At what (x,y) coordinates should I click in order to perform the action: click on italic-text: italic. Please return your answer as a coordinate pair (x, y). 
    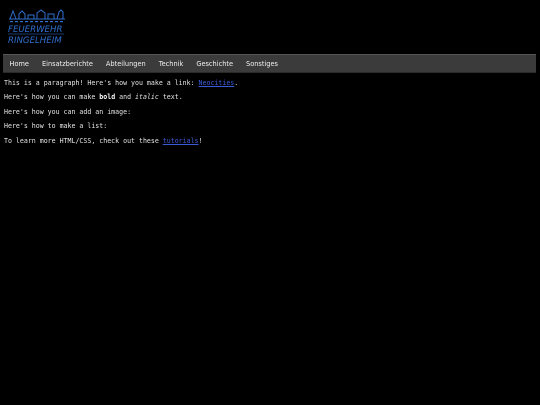
    Looking at the image, I should click on (147, 97).